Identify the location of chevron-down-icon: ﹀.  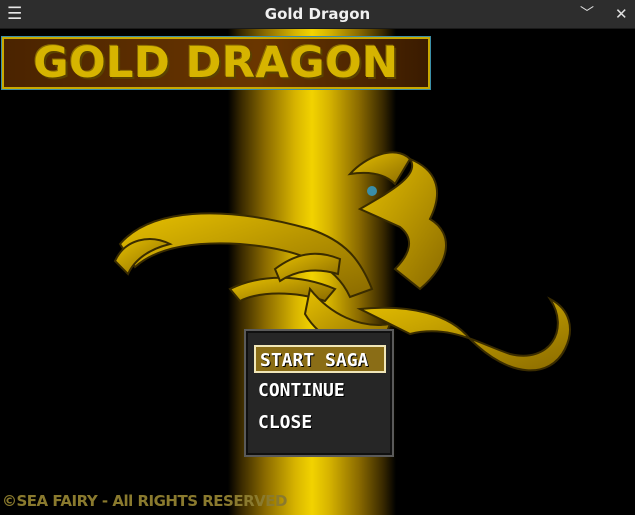
(587, 14).